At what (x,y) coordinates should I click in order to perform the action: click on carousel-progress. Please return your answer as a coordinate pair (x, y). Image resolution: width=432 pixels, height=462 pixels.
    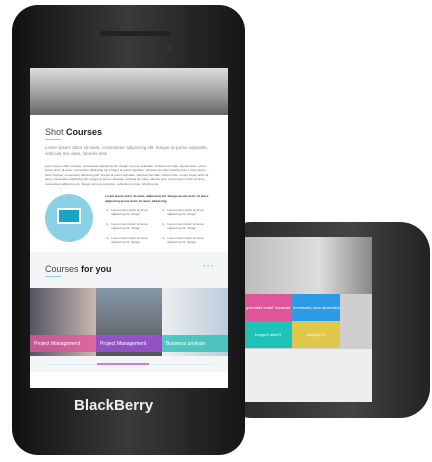
    Looking at the image, I should click on (129, 364).